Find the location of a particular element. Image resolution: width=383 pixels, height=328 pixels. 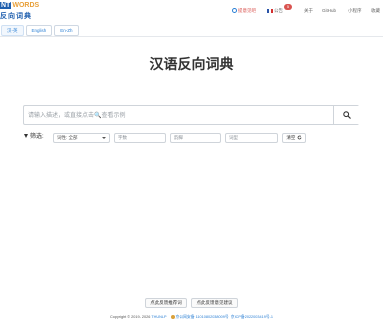

nav-github-link: GitHub is located at coordinates (329, 11).